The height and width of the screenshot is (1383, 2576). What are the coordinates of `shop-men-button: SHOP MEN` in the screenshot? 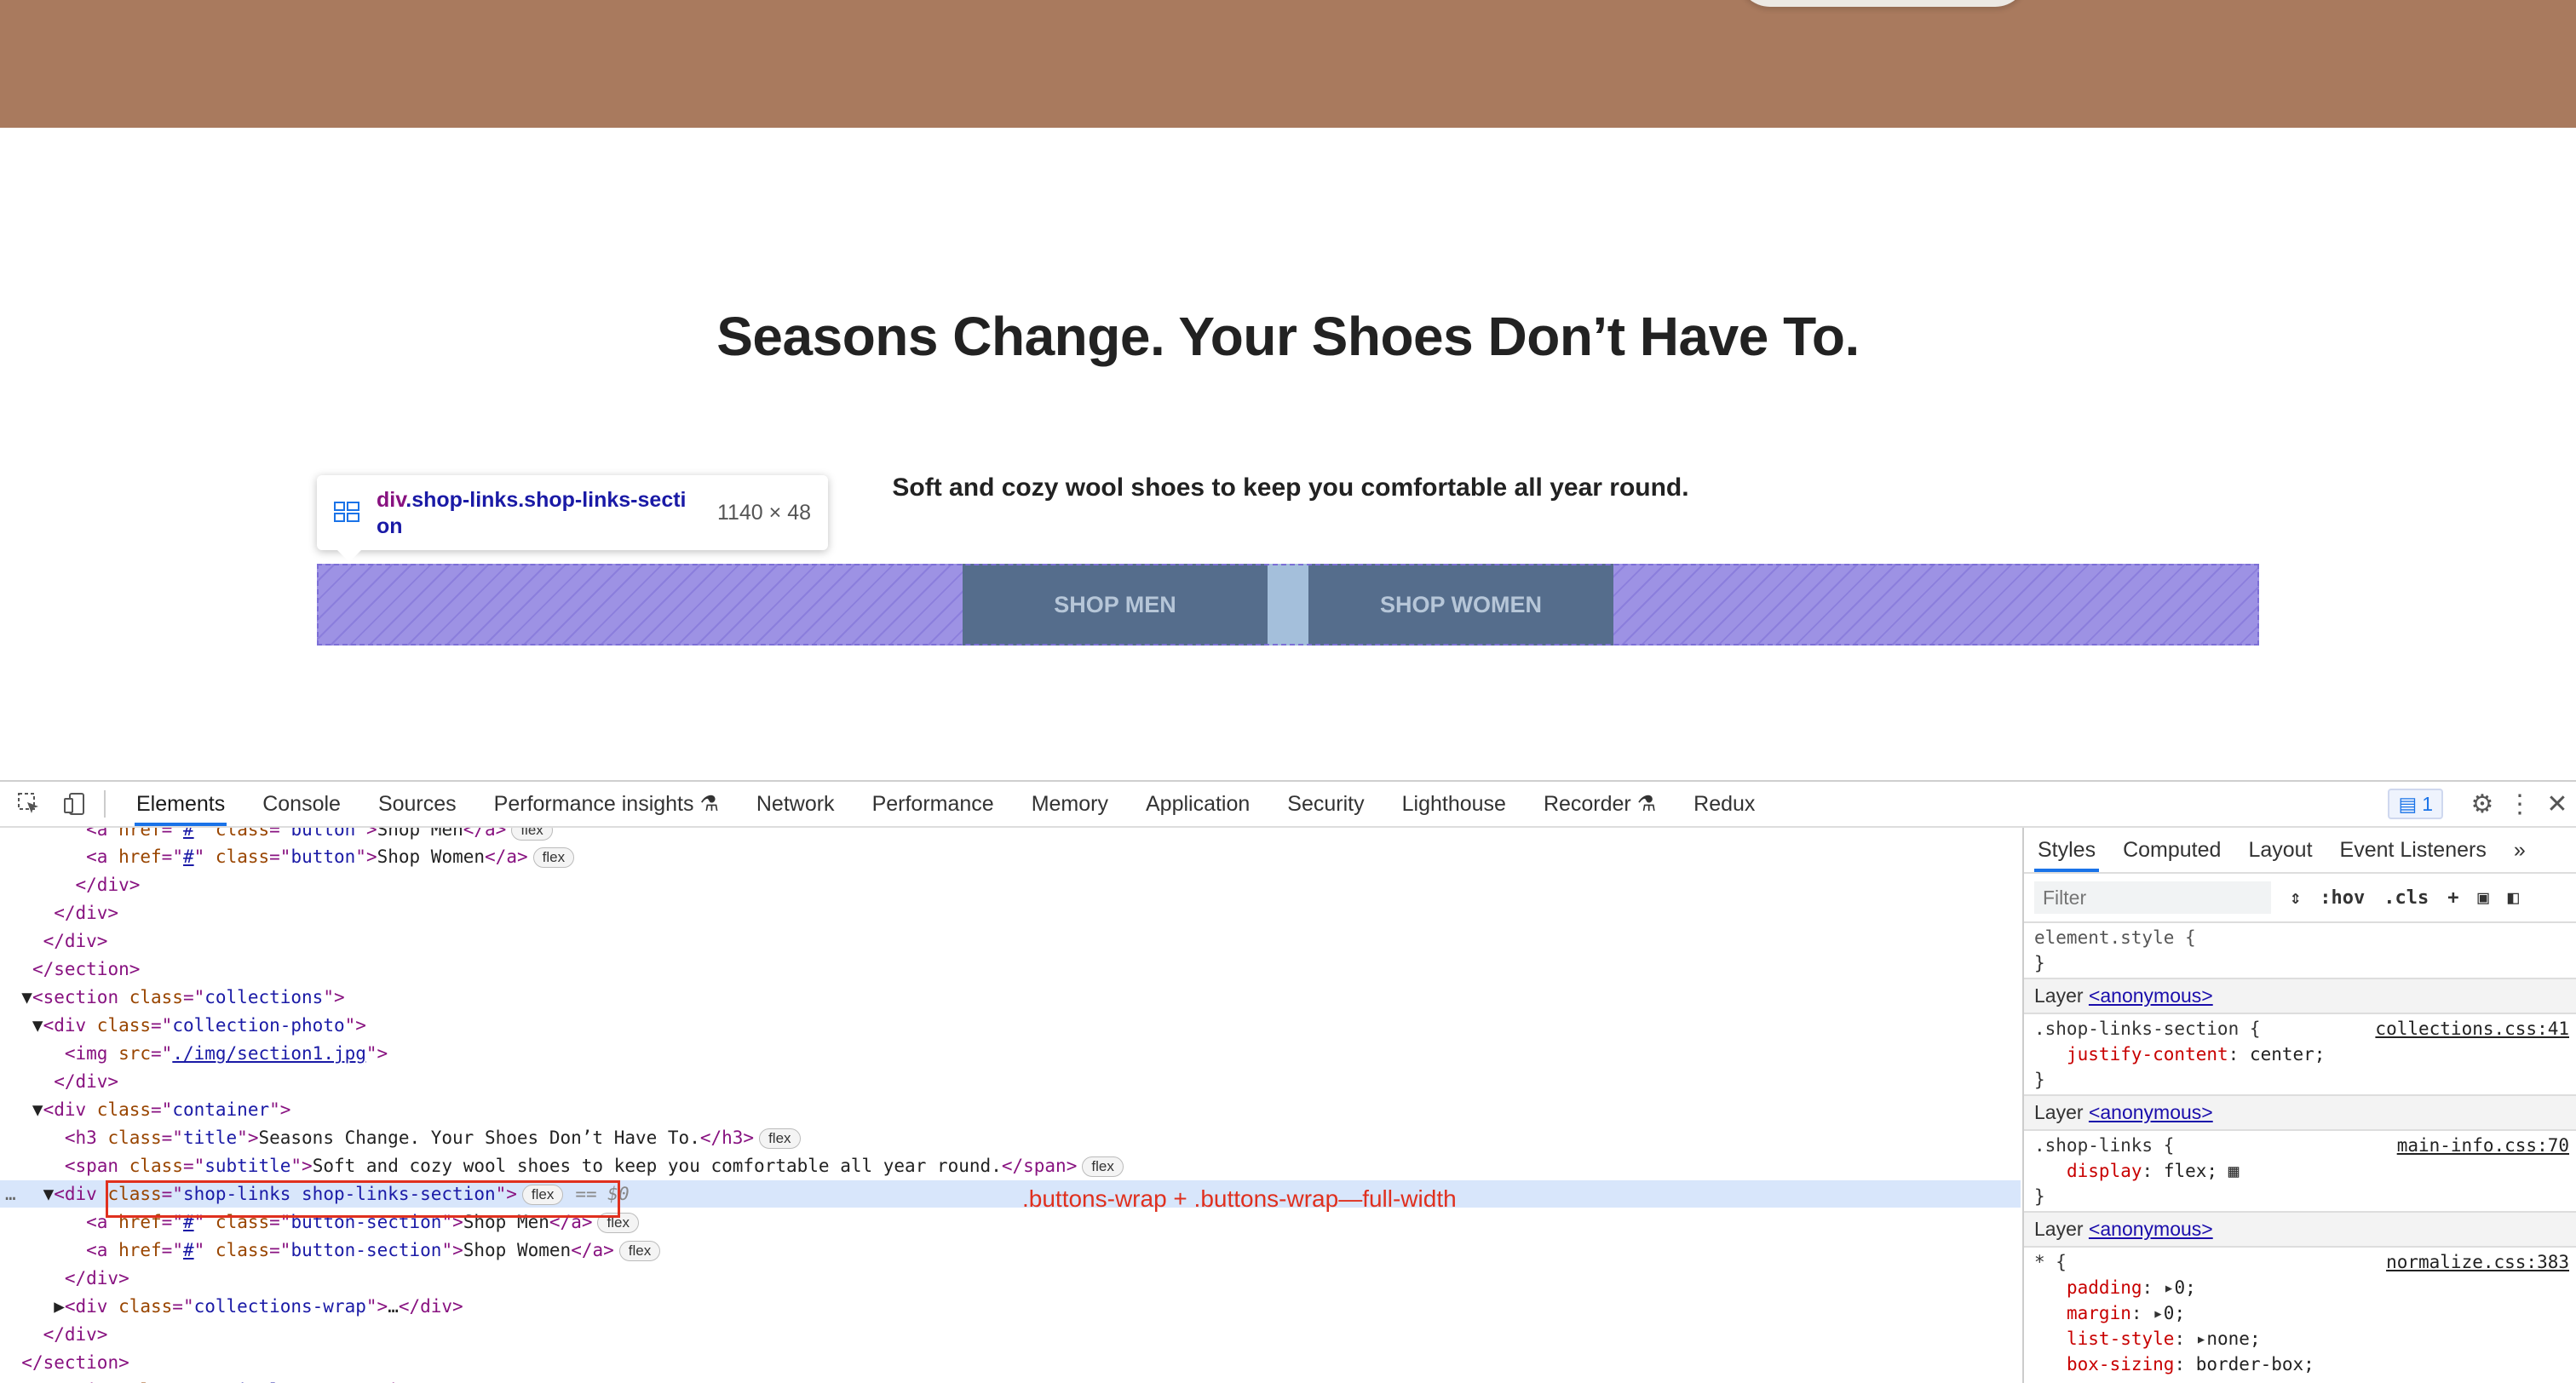 It's located at (1116, 605).